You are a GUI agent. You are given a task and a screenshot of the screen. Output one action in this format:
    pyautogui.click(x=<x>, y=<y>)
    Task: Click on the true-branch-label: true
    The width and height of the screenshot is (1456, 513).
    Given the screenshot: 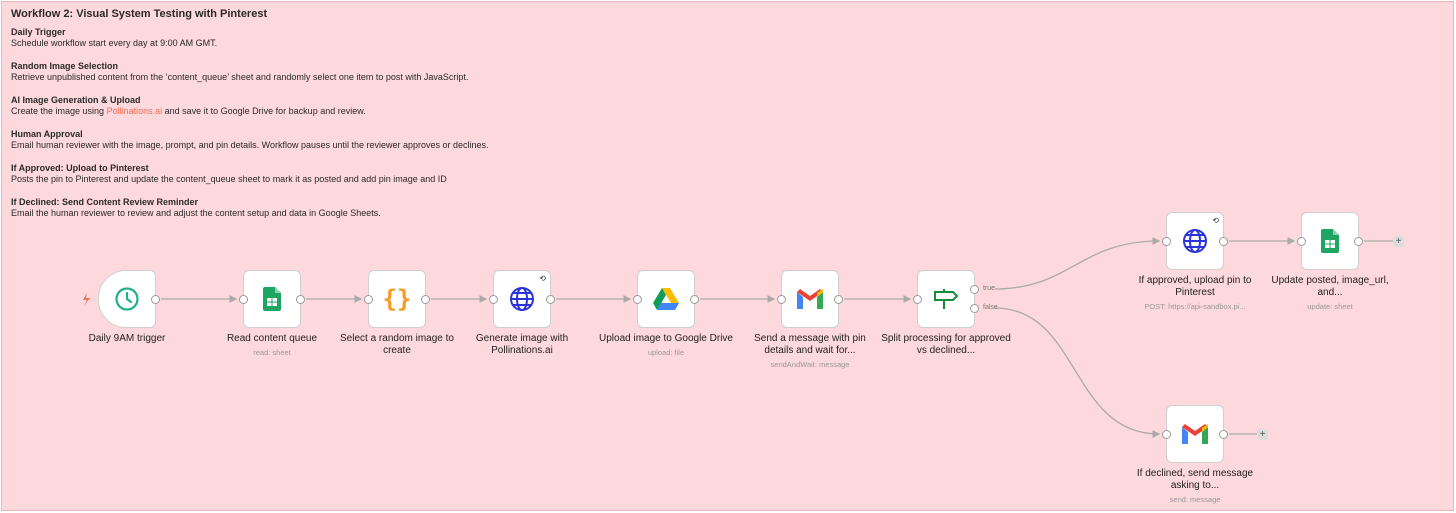 What is the action you would take?
    pyautogui.click(x=989, y=288)
    